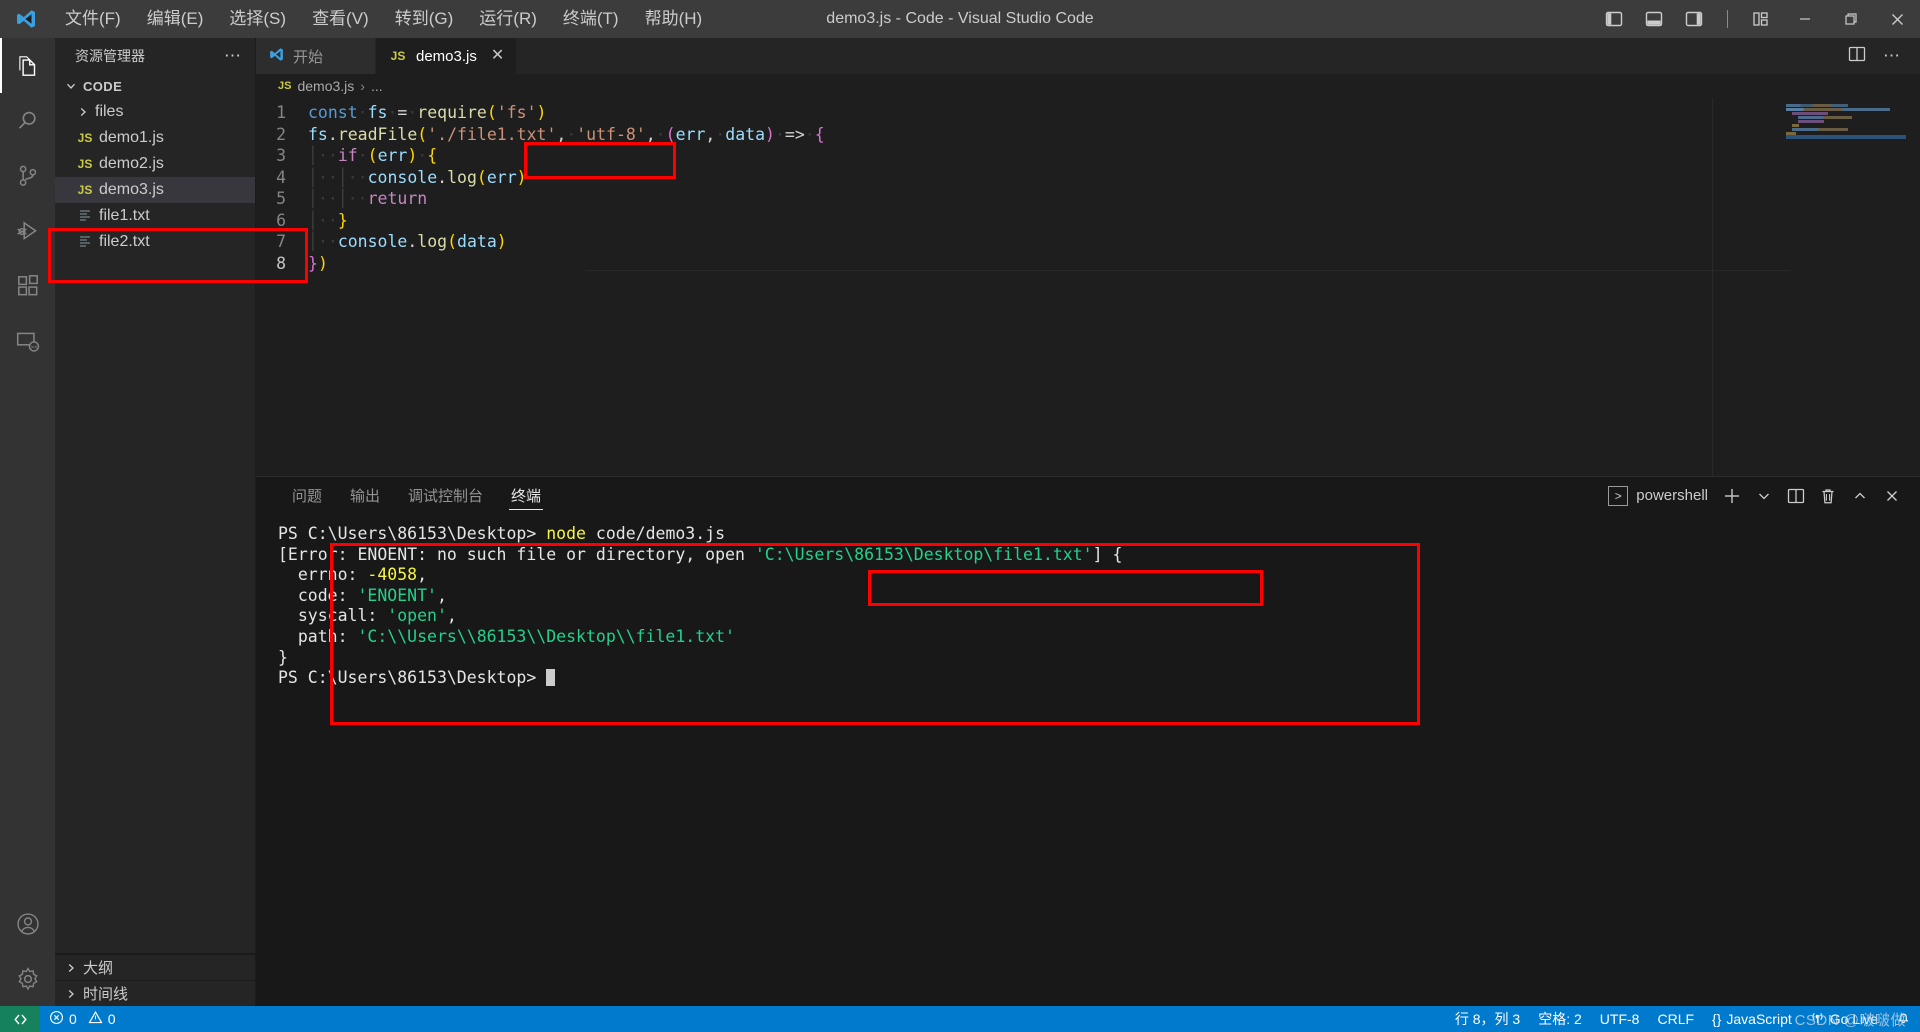  What do you see at coordinates (307, 495) in the screenshot?
I see `panel-tab-problems: 问题` at bounding box center [307, 495].